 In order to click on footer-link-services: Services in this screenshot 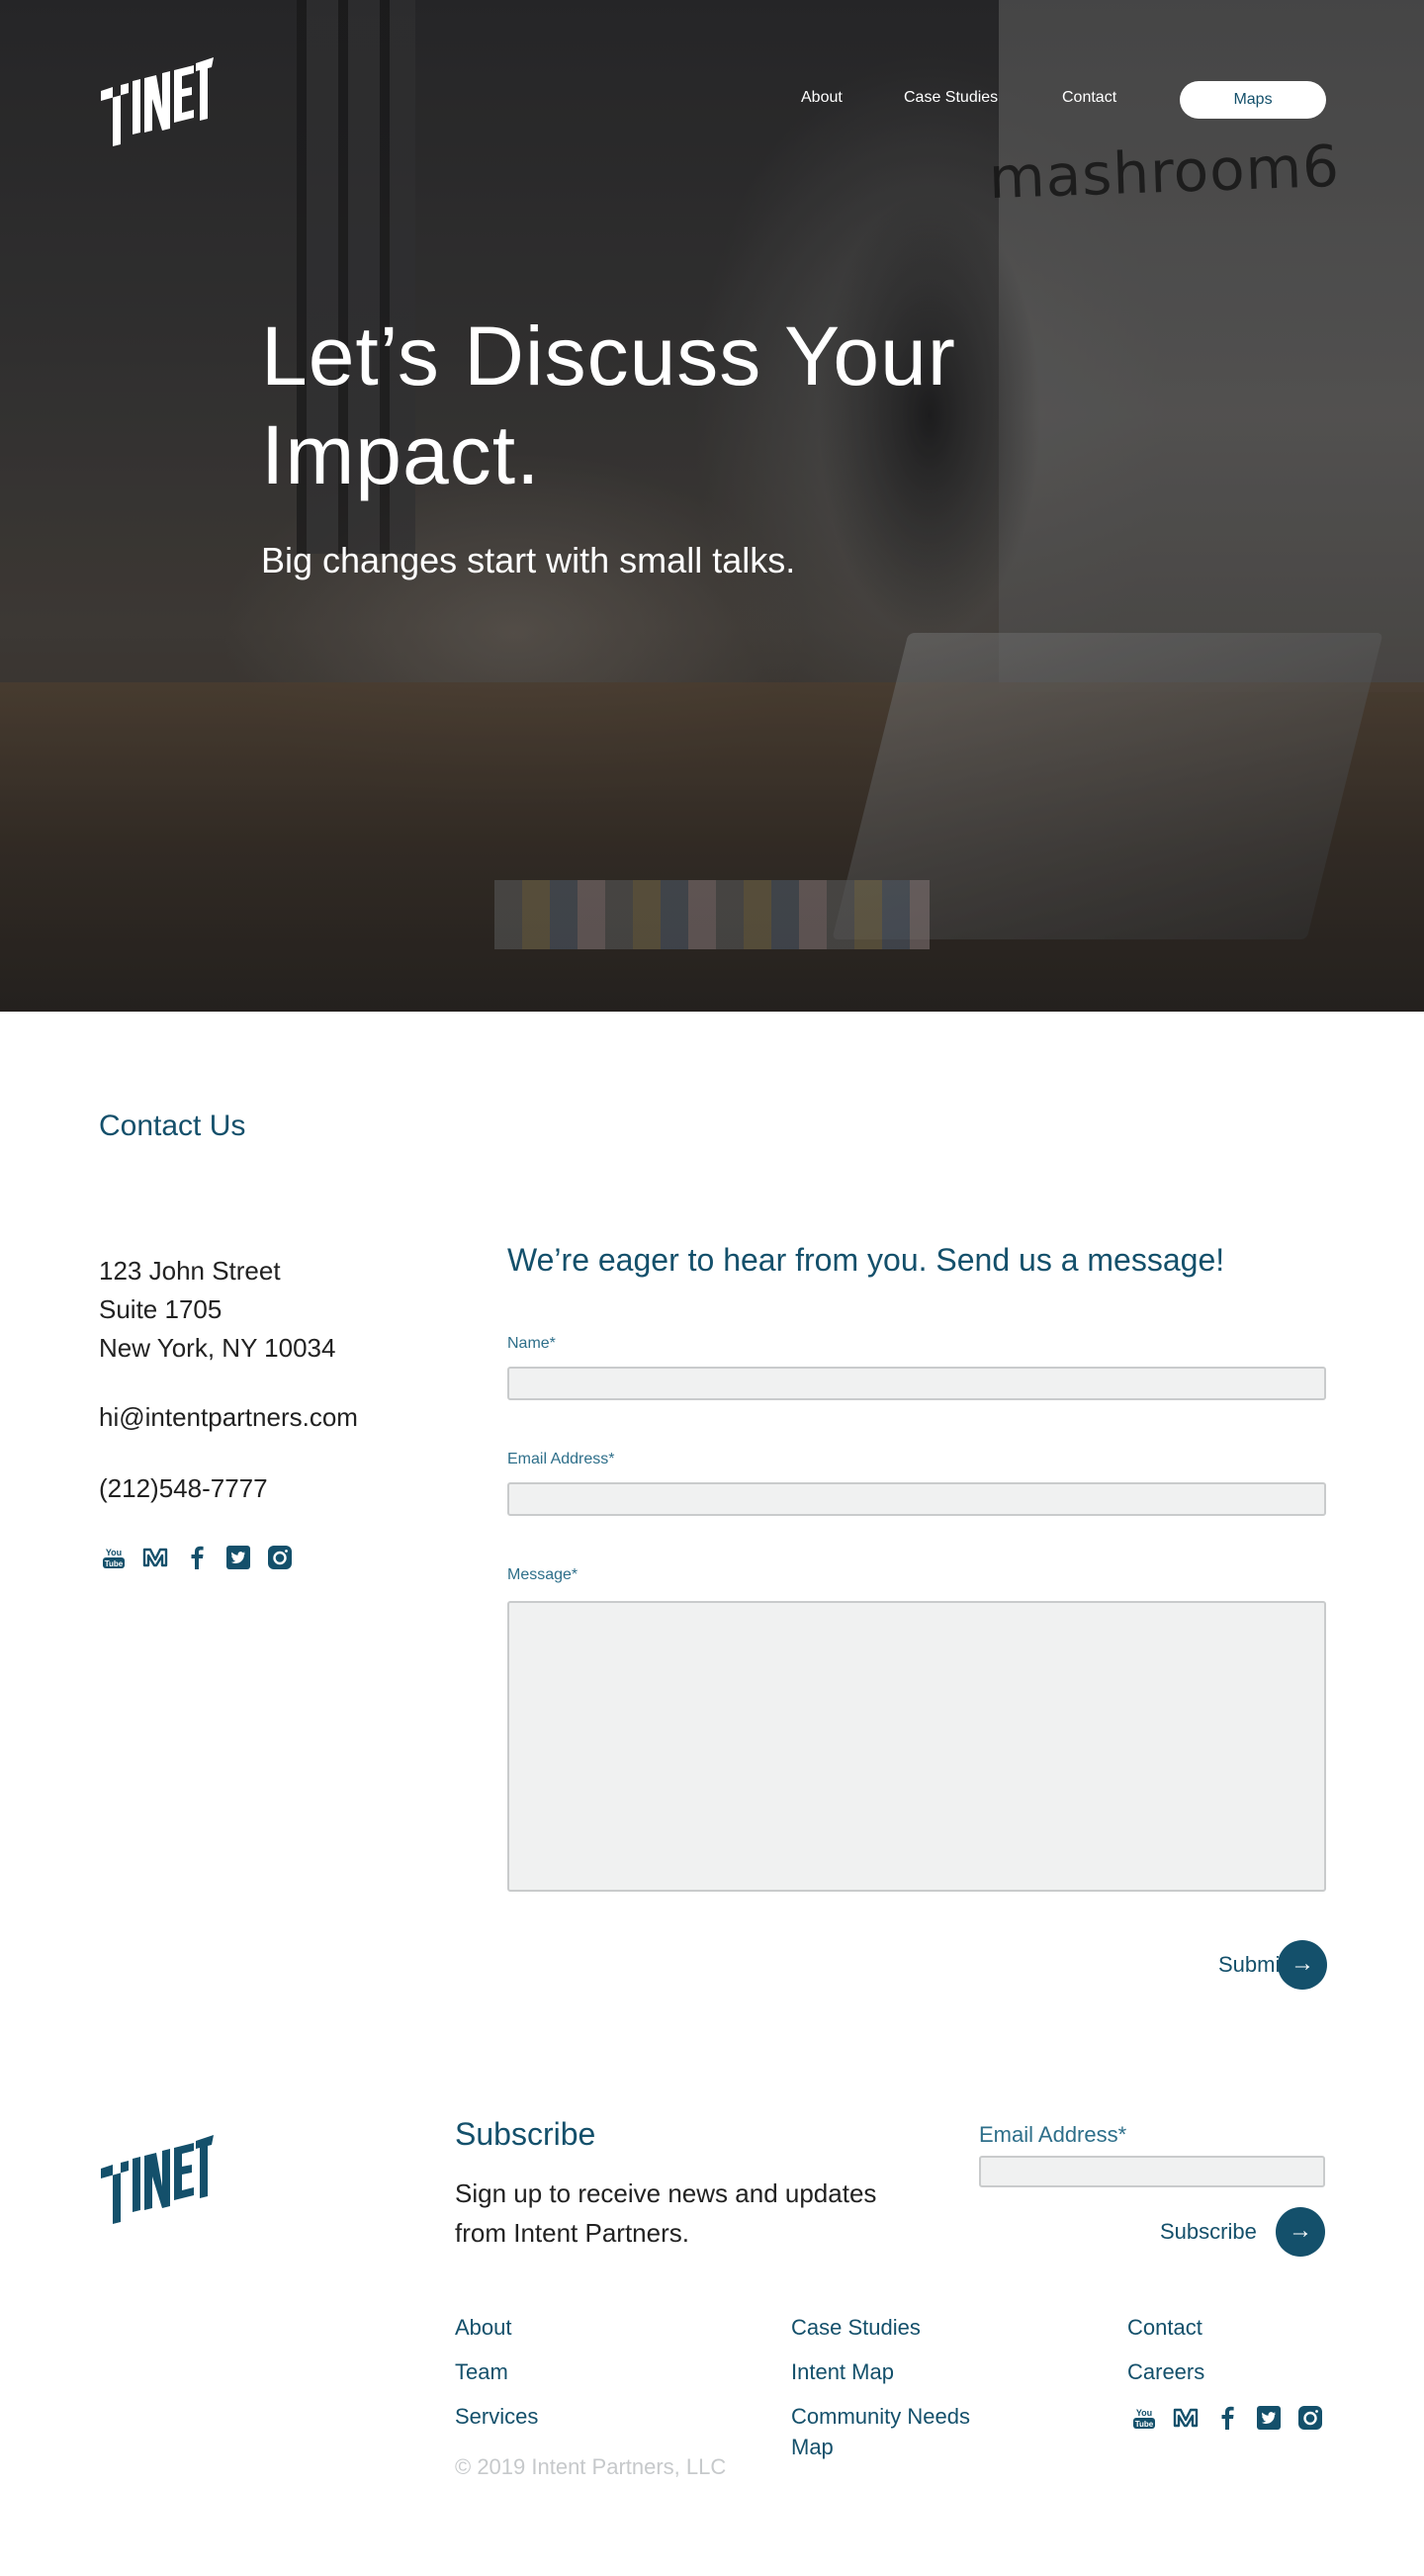, I will do `click(496, 2416)`.